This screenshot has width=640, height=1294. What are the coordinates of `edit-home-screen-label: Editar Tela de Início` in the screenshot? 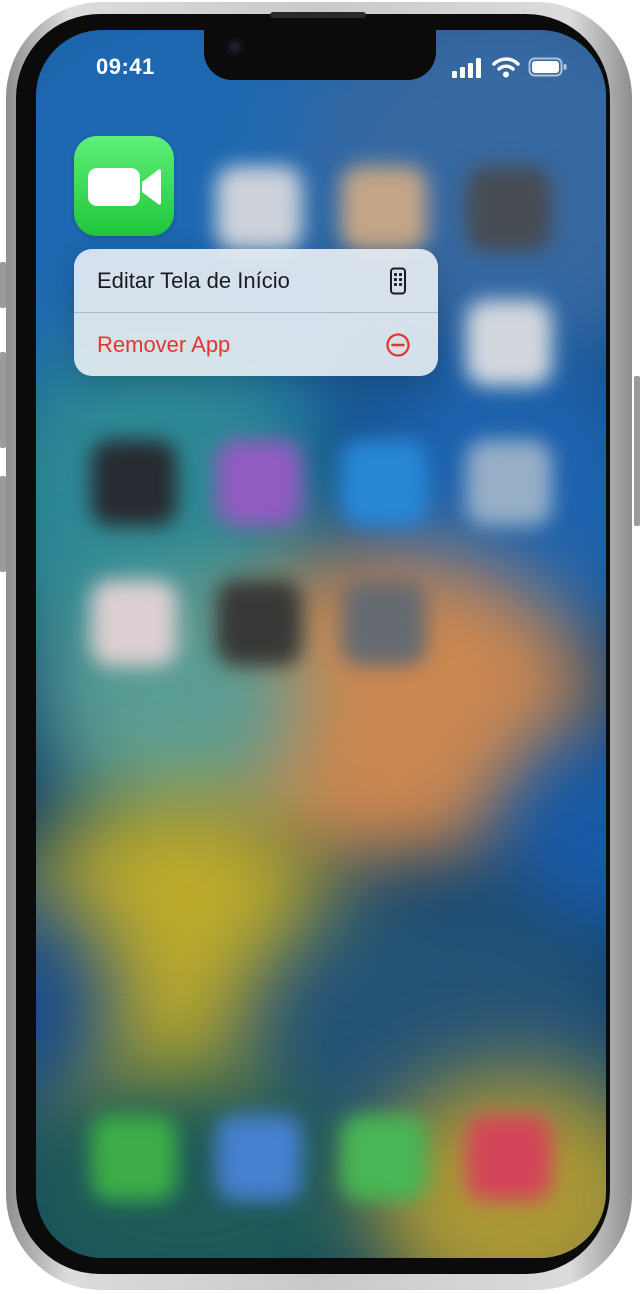 It's located at (193, 280).